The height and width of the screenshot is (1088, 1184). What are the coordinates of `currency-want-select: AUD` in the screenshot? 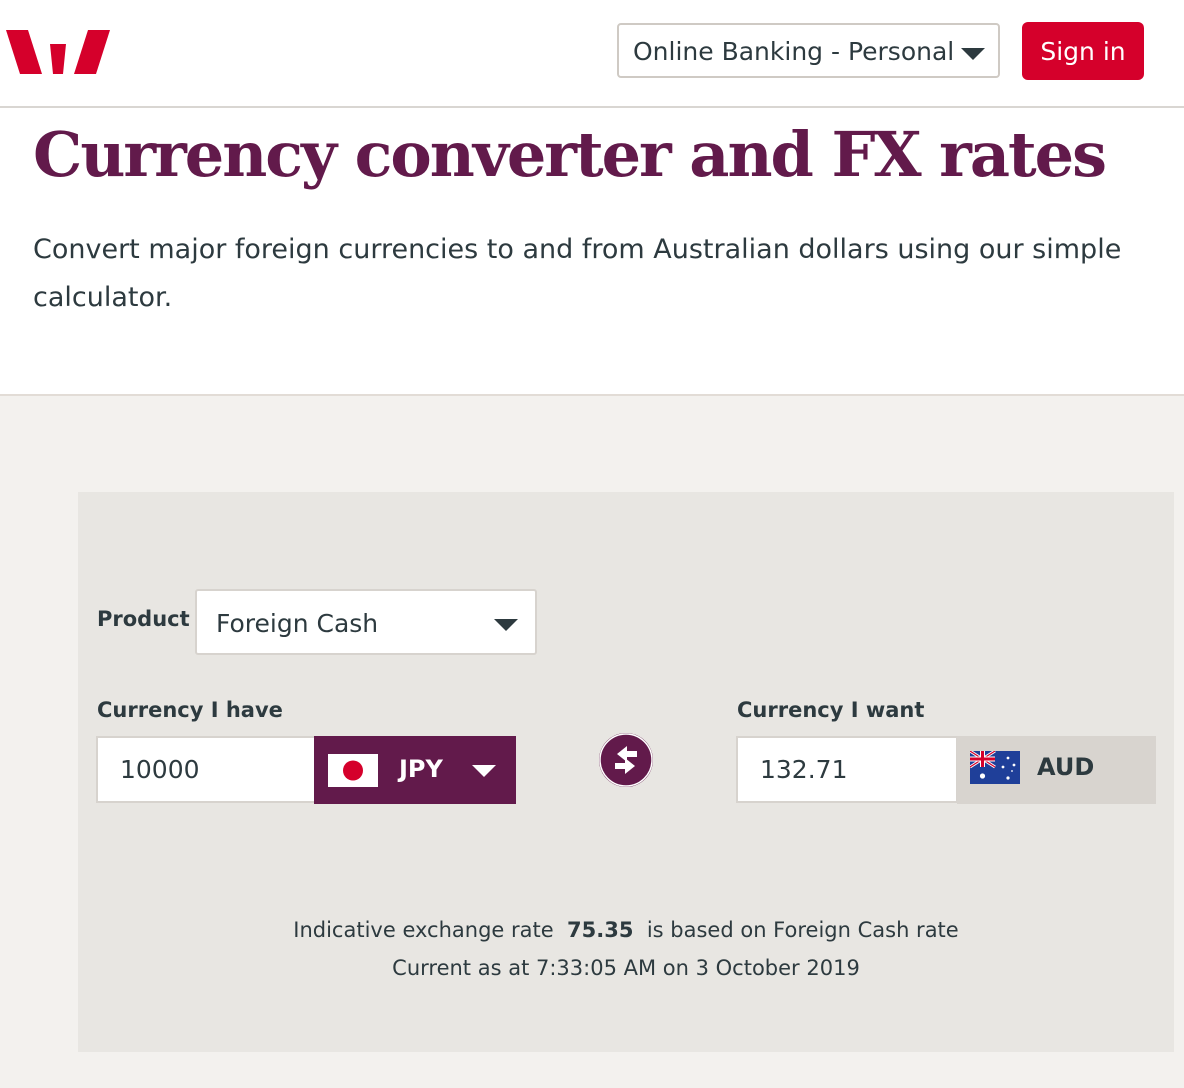 It's located at (1056, 770).